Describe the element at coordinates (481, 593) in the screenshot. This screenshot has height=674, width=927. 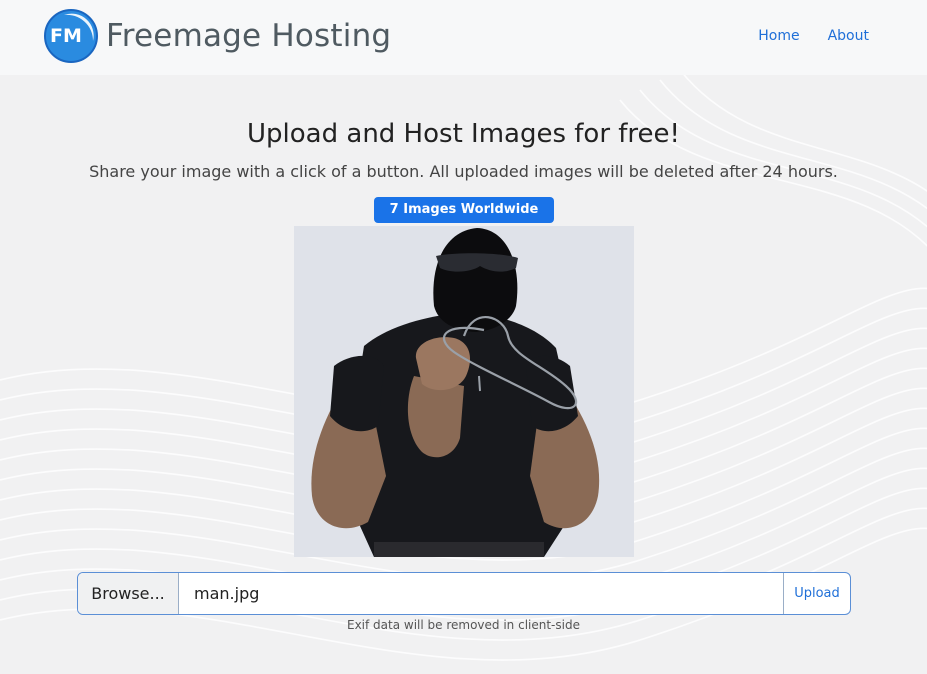
I see `file-name-field: man.jpg` at that location.